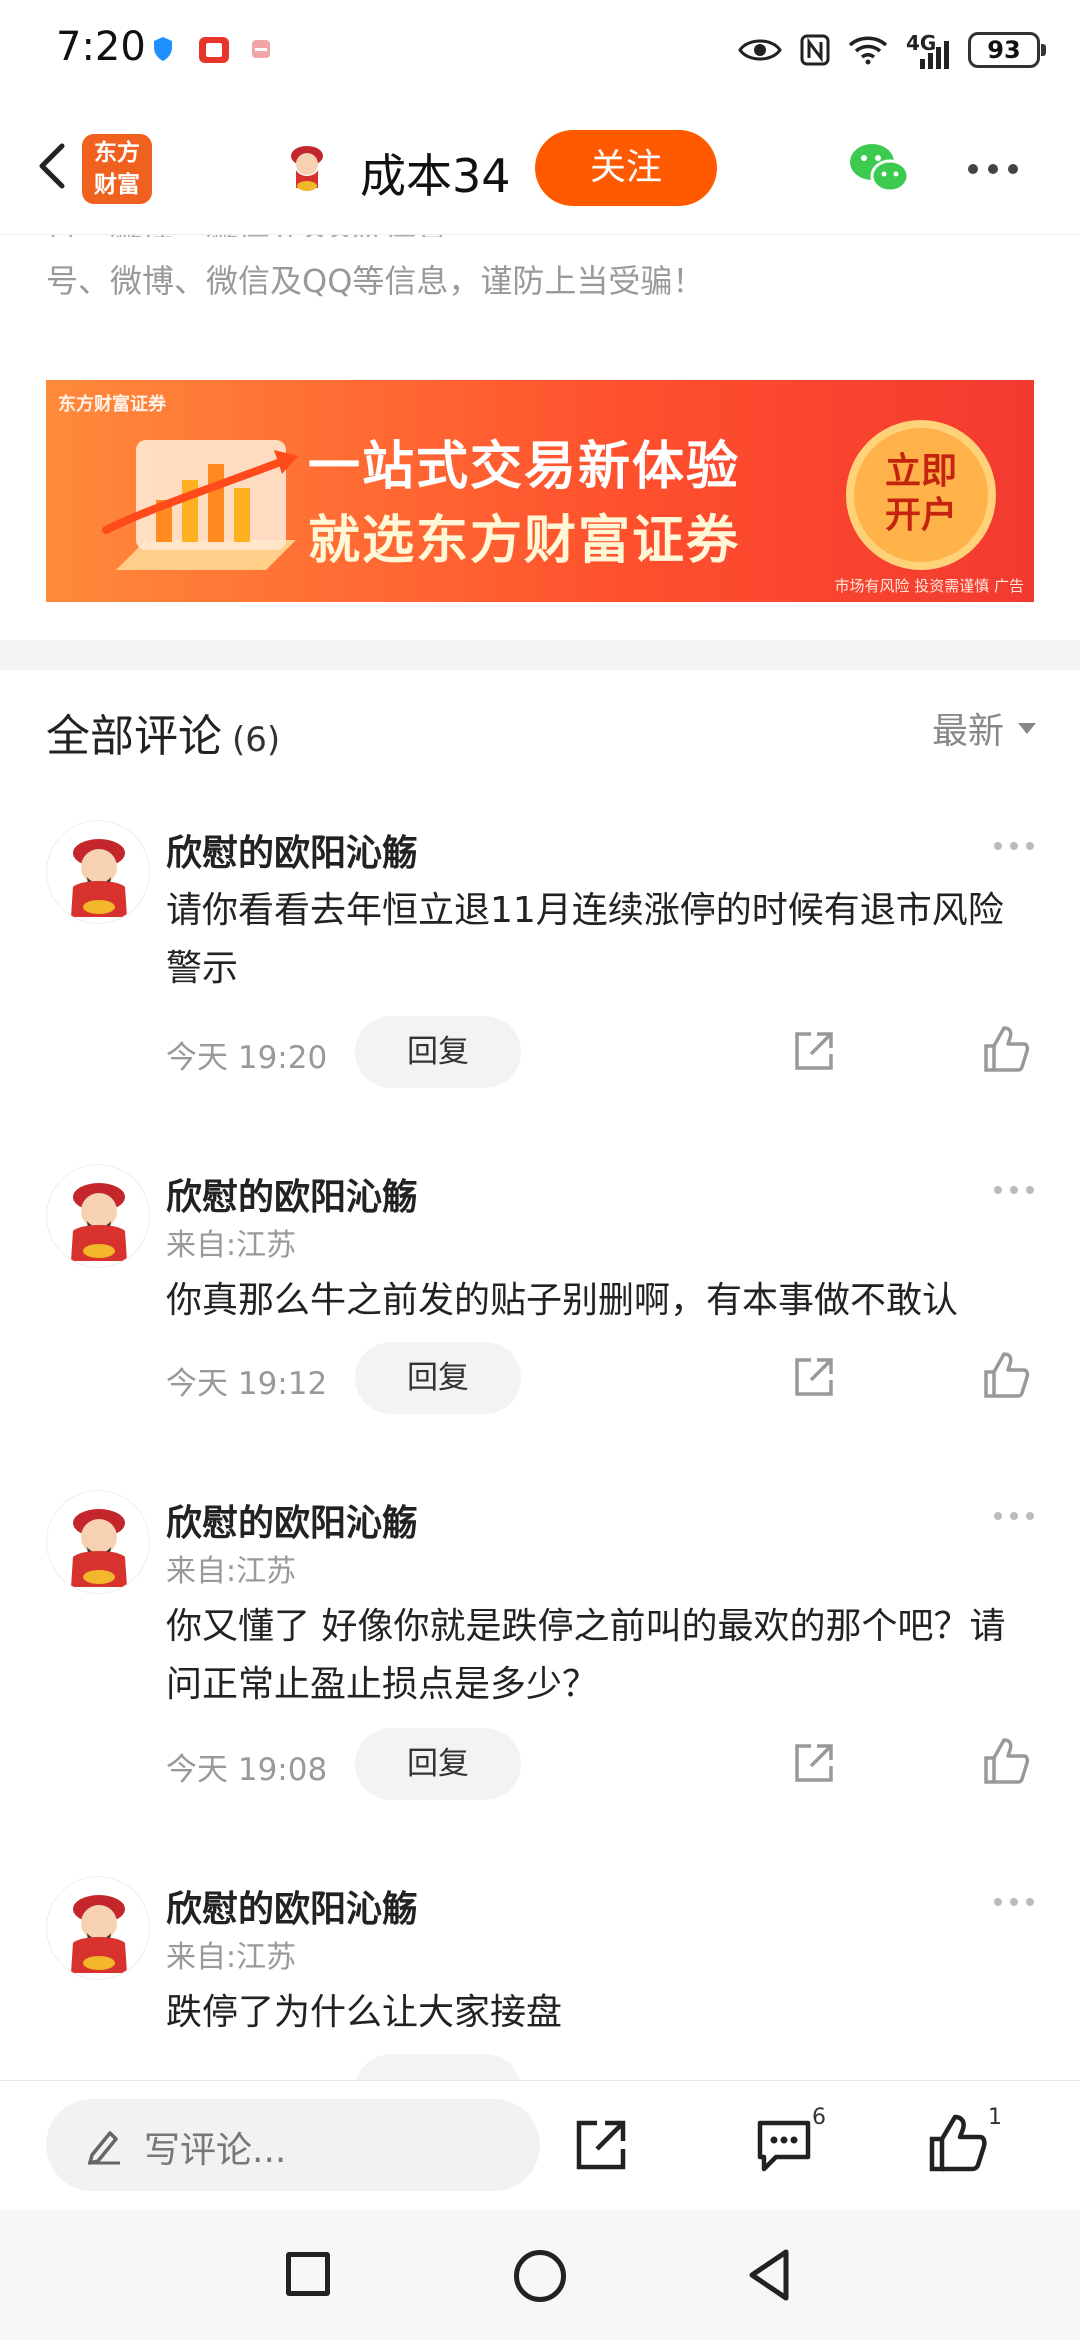 Image resolution: width=1080 pixels, height=2340 pixels. What do you see at coordinates (247, 1384) in the screenshot?
I see `comment-time: 今天 19:12` at bounding box center [247, 1384].